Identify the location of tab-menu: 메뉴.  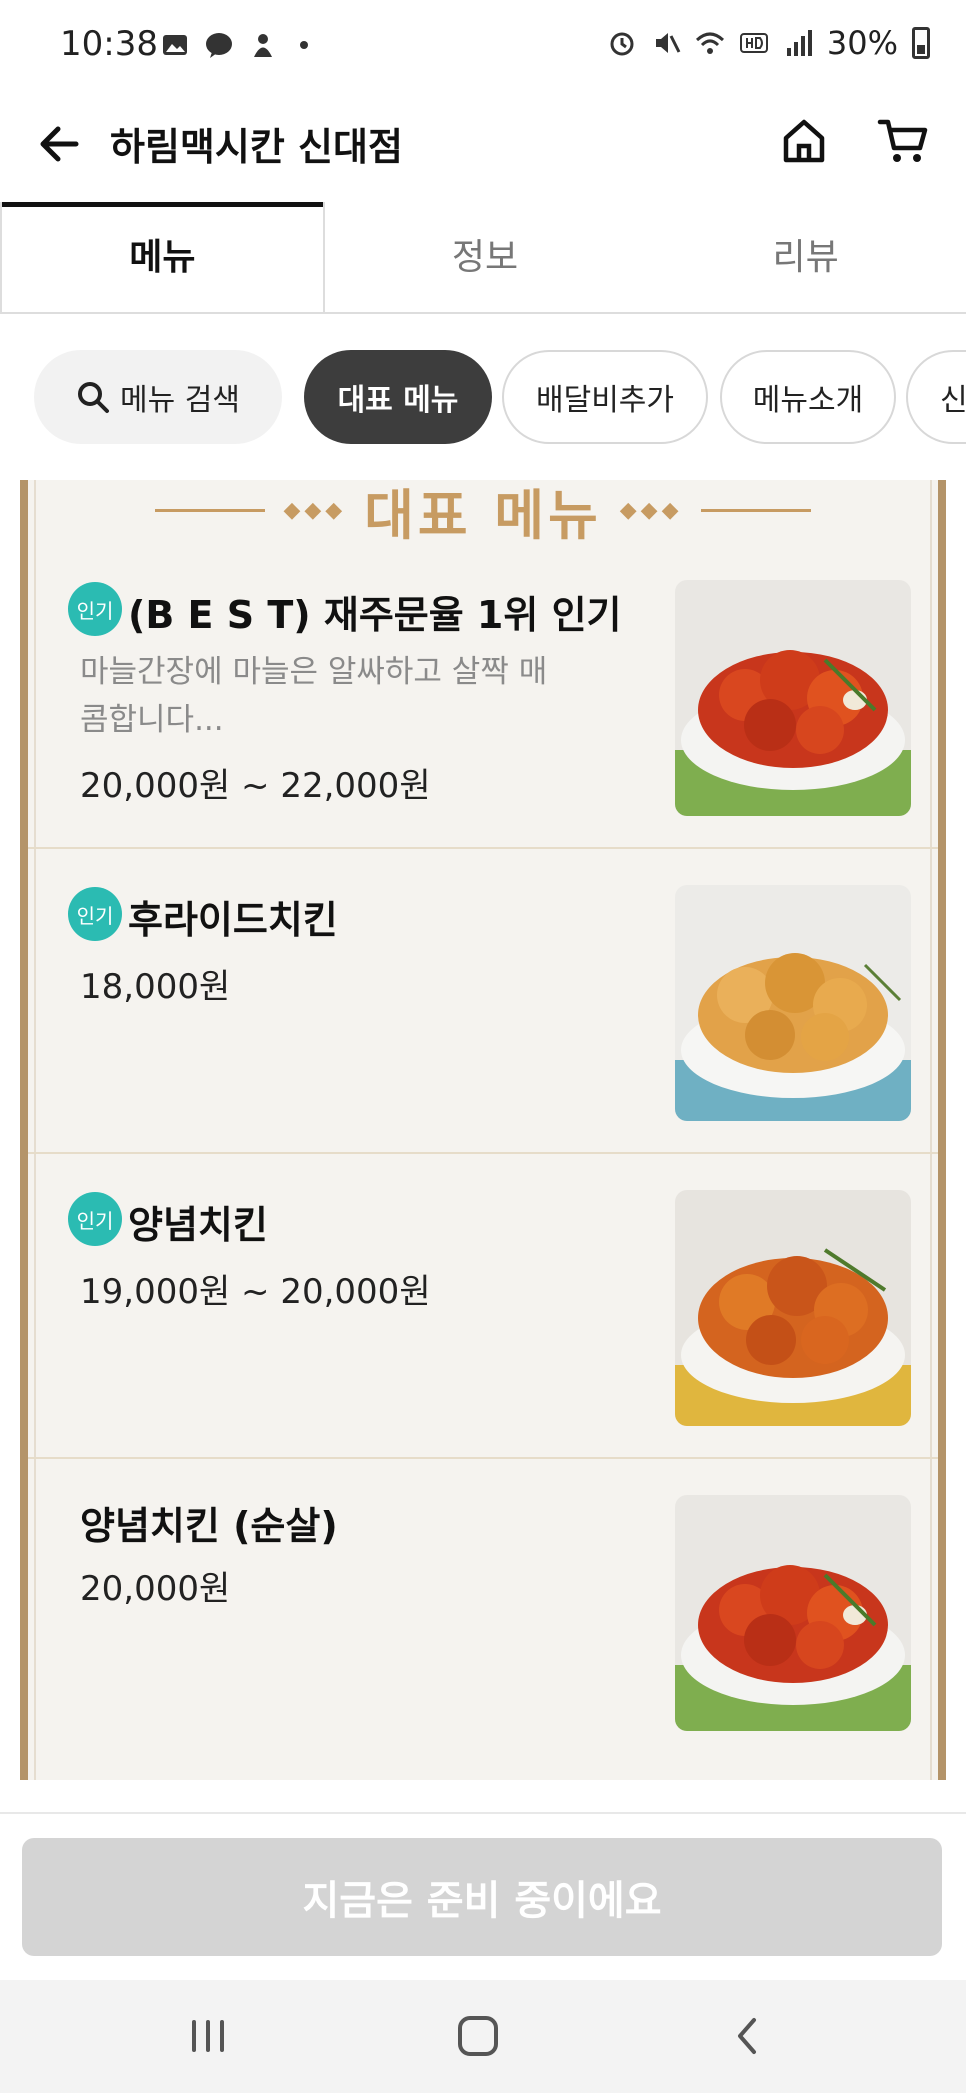
(162, 257).